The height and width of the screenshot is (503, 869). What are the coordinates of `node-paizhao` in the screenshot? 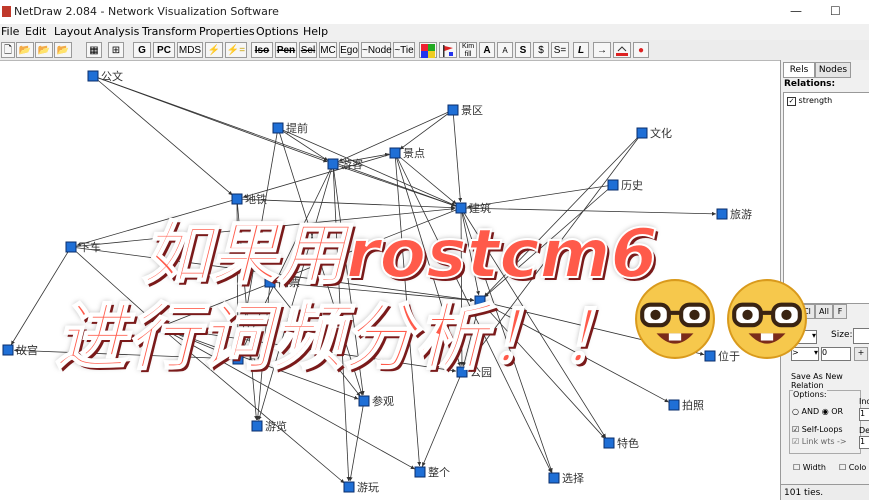 It's located at (674, 405).